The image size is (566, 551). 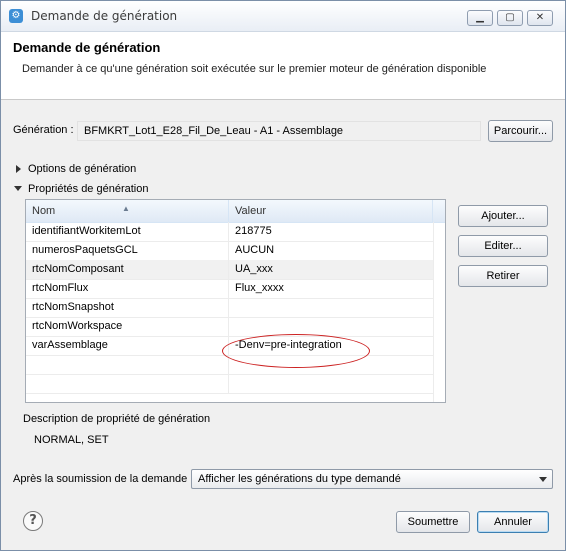 I want to click on property-name: numerosPaquetsGCL, so click(x=127, y=250).